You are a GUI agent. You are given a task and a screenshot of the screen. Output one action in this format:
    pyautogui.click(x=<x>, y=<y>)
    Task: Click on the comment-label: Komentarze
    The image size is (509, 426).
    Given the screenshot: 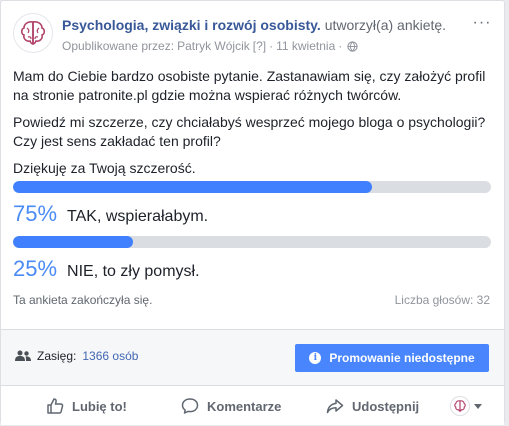 What is the action you would take?
    pyautogui.click(x=244, y=406)
    